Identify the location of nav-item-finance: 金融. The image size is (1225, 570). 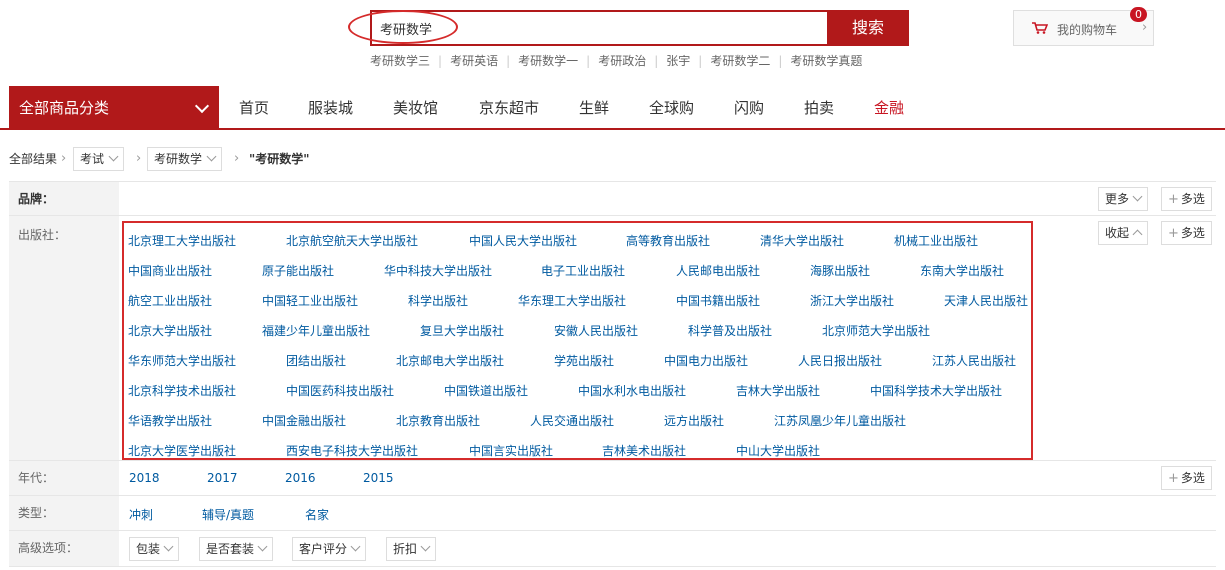
(889, 108).